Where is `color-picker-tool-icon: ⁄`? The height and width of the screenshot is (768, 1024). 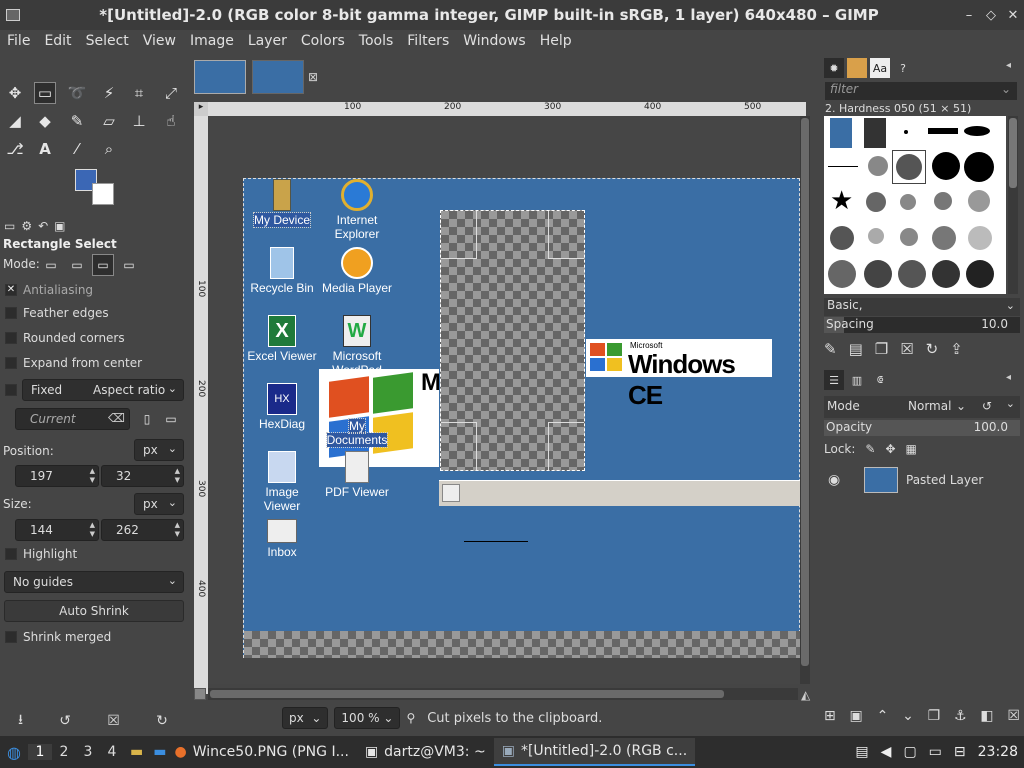
color-picker-tool-icon: ⁄ is located at coordinates (77, 149).